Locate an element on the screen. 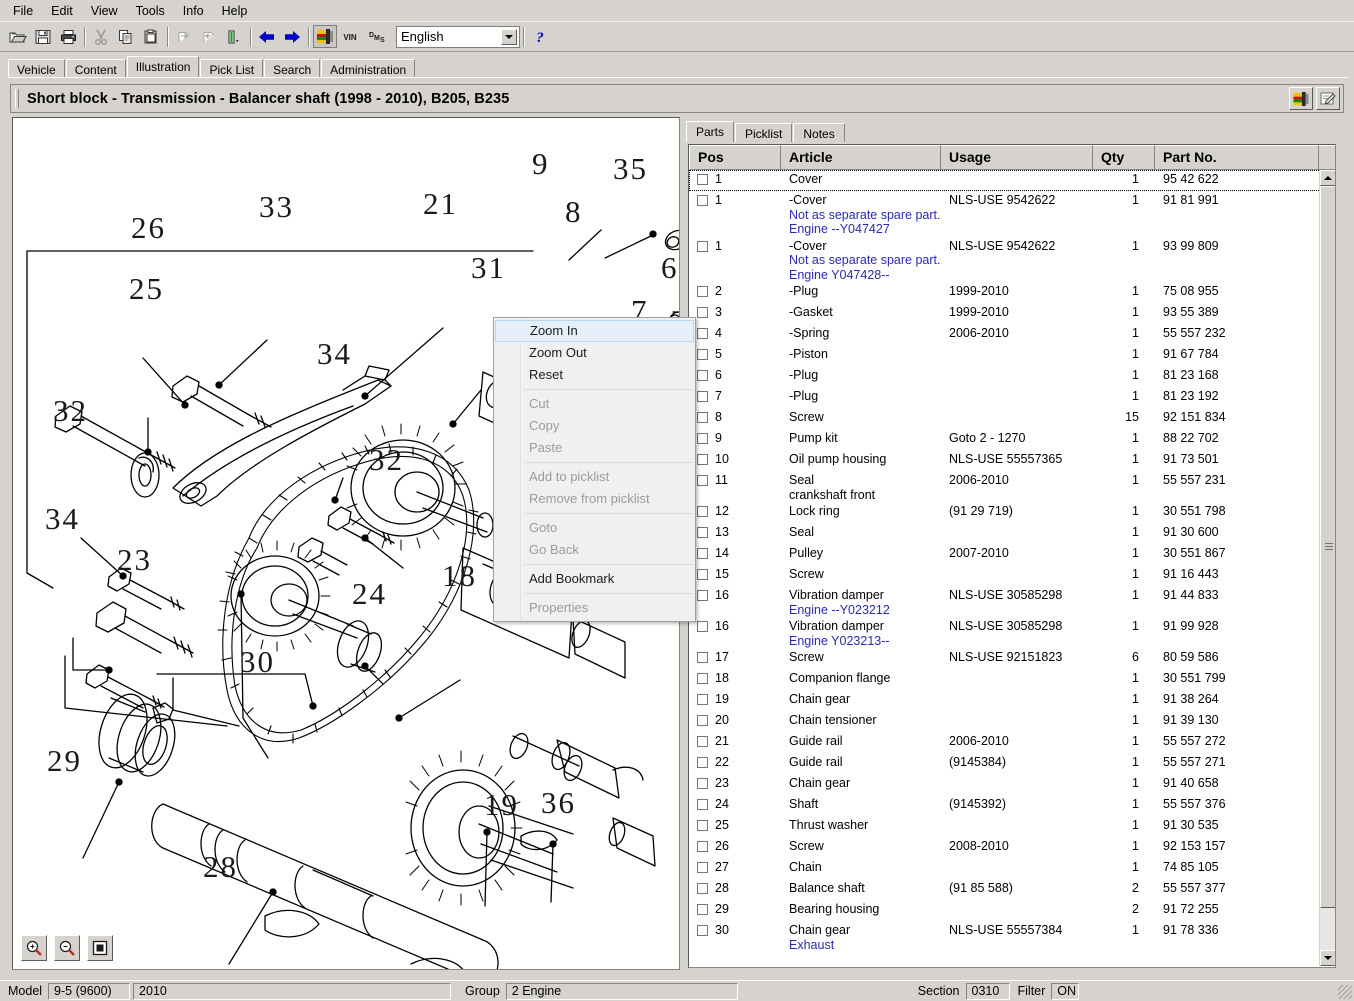  table-row: 7 -Plug 1 81 23 192 is located at coordinates (1005, 397).